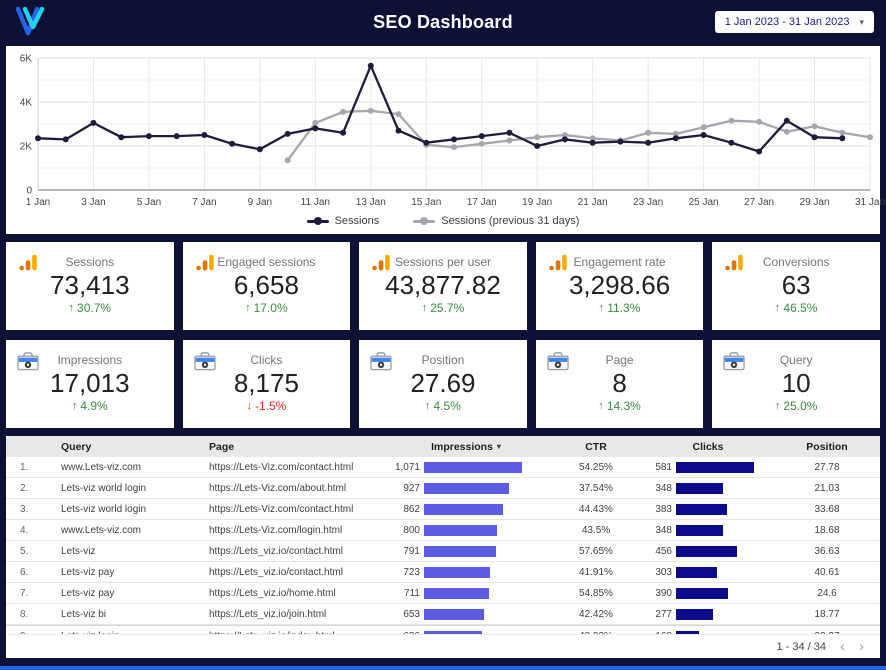 The width and height of the screenshot is (886, 670). Describe the element at coordinates (443, 382) in the screenshot. I see `scorecard-value: 27.69` at that location.